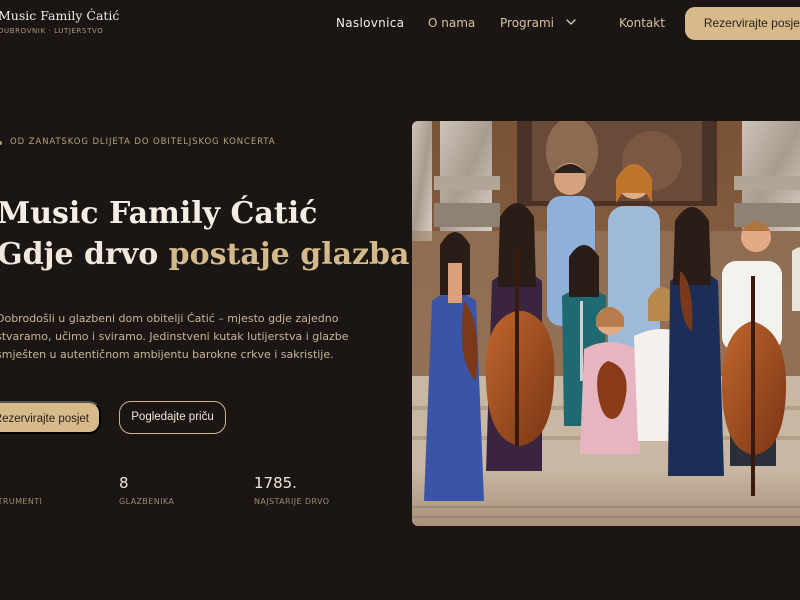 The height and width of the screenshot is (600, 800). I want to click on hero-title-line2-lead: Gdje drvo, so click(84, 254).